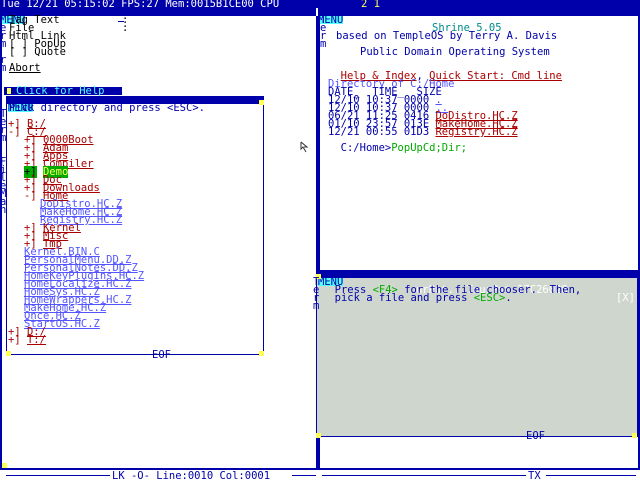 The width and height of the screenshot is (640, 482). Describe the element at coordinates (424, 475) in the screenshot. I see `status-rule-right-a` at that location.